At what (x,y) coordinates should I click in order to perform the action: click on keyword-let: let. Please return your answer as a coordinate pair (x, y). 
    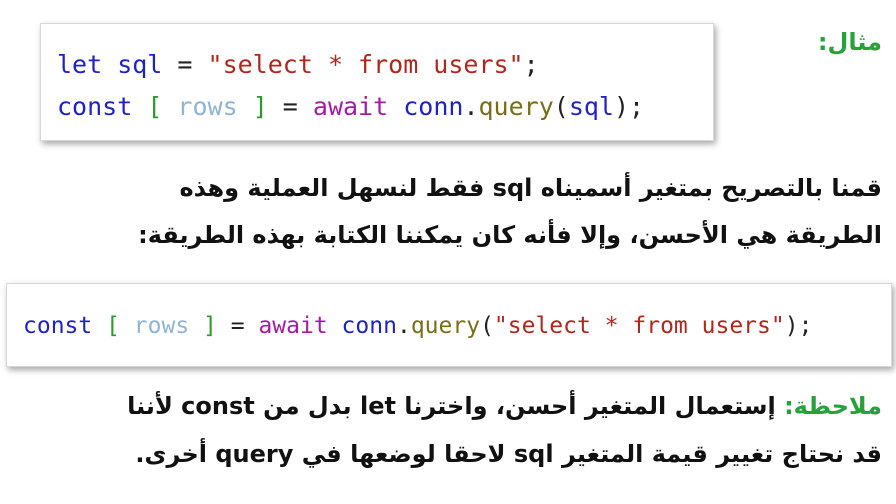
    Looking at the image, I should click on (80, 64).